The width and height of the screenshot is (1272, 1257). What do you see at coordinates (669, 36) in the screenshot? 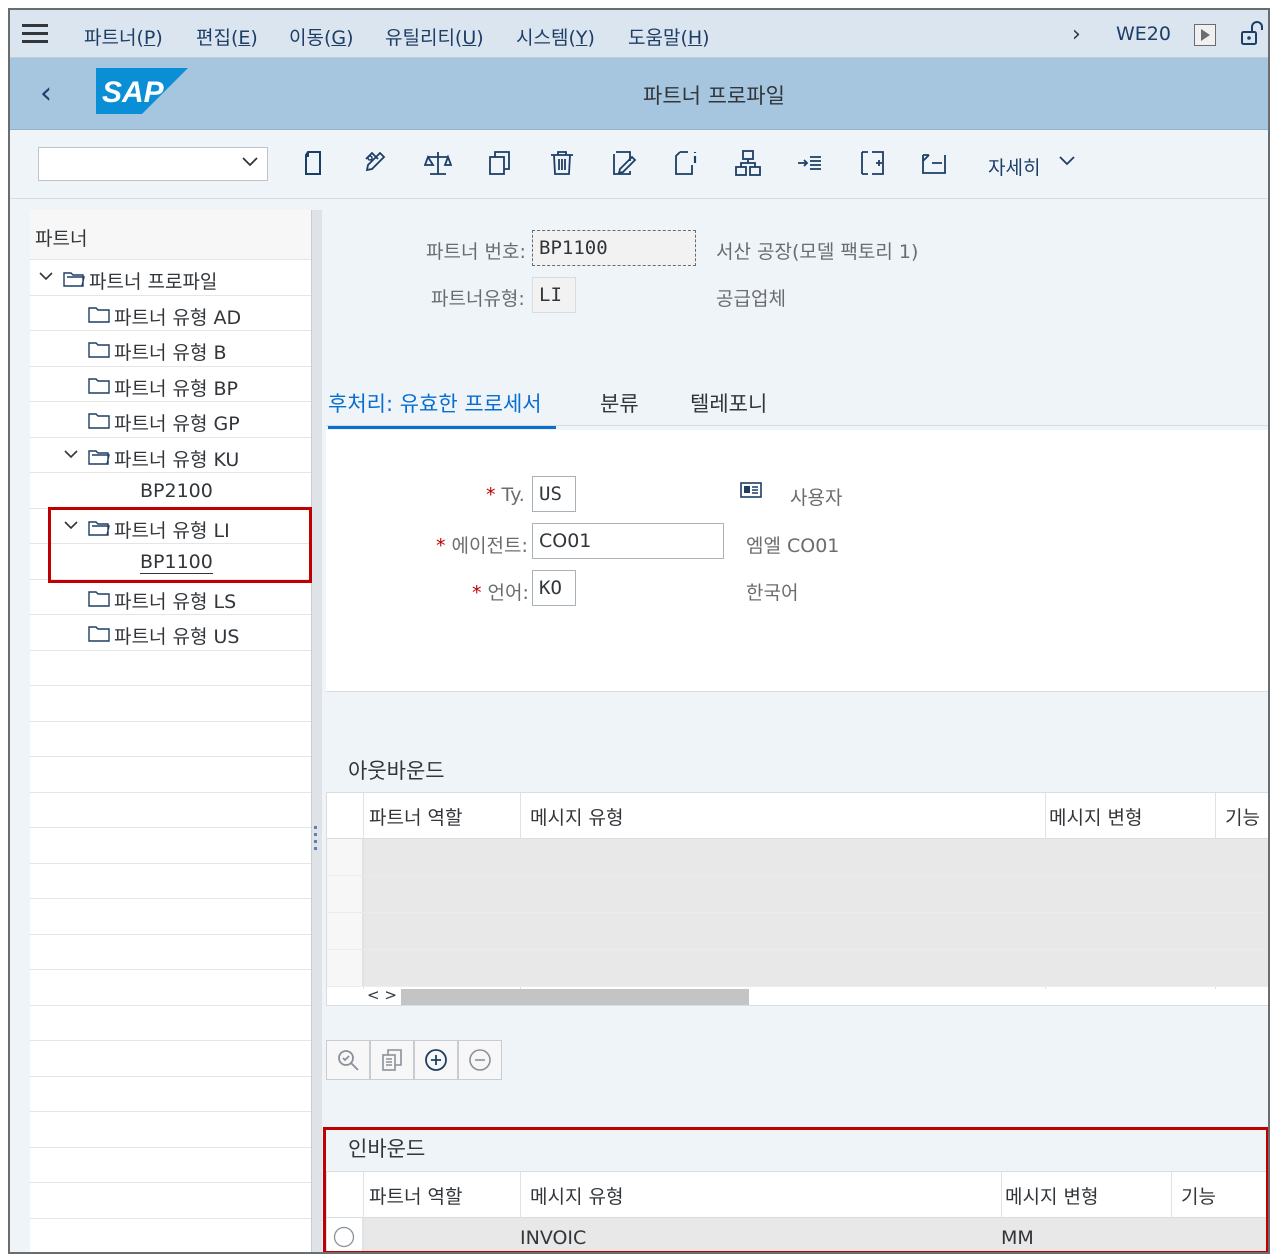
I see `menu-help: 도움말(H)` at bounding box center [669, 36].